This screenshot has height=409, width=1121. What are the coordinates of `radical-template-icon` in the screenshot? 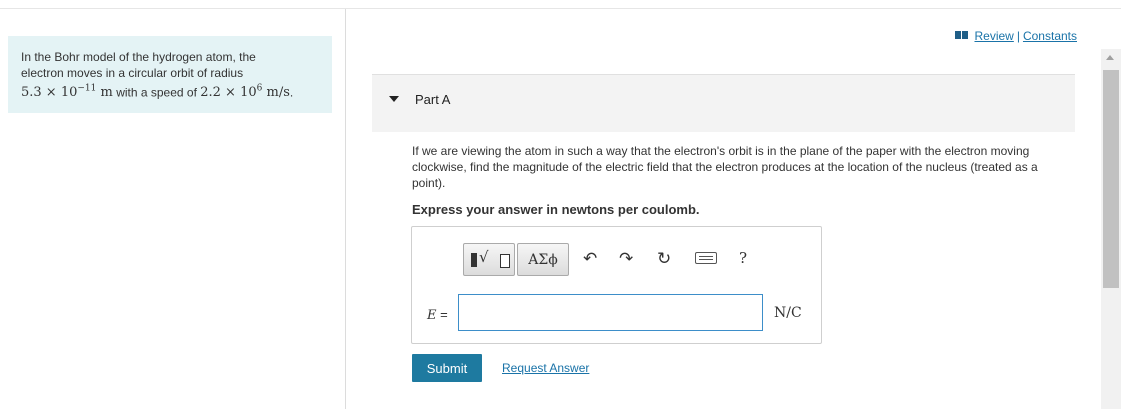 It's located at (474, 260).